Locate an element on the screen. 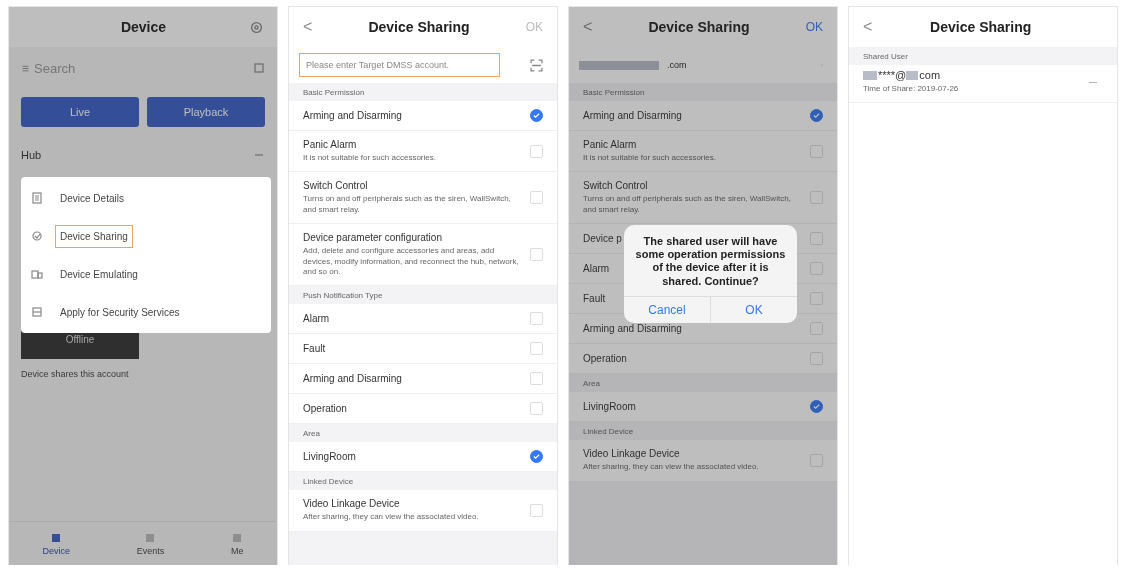 The height and width of the screenshot is (571, 1124). settings-icon is located at coordinates (256, 27).